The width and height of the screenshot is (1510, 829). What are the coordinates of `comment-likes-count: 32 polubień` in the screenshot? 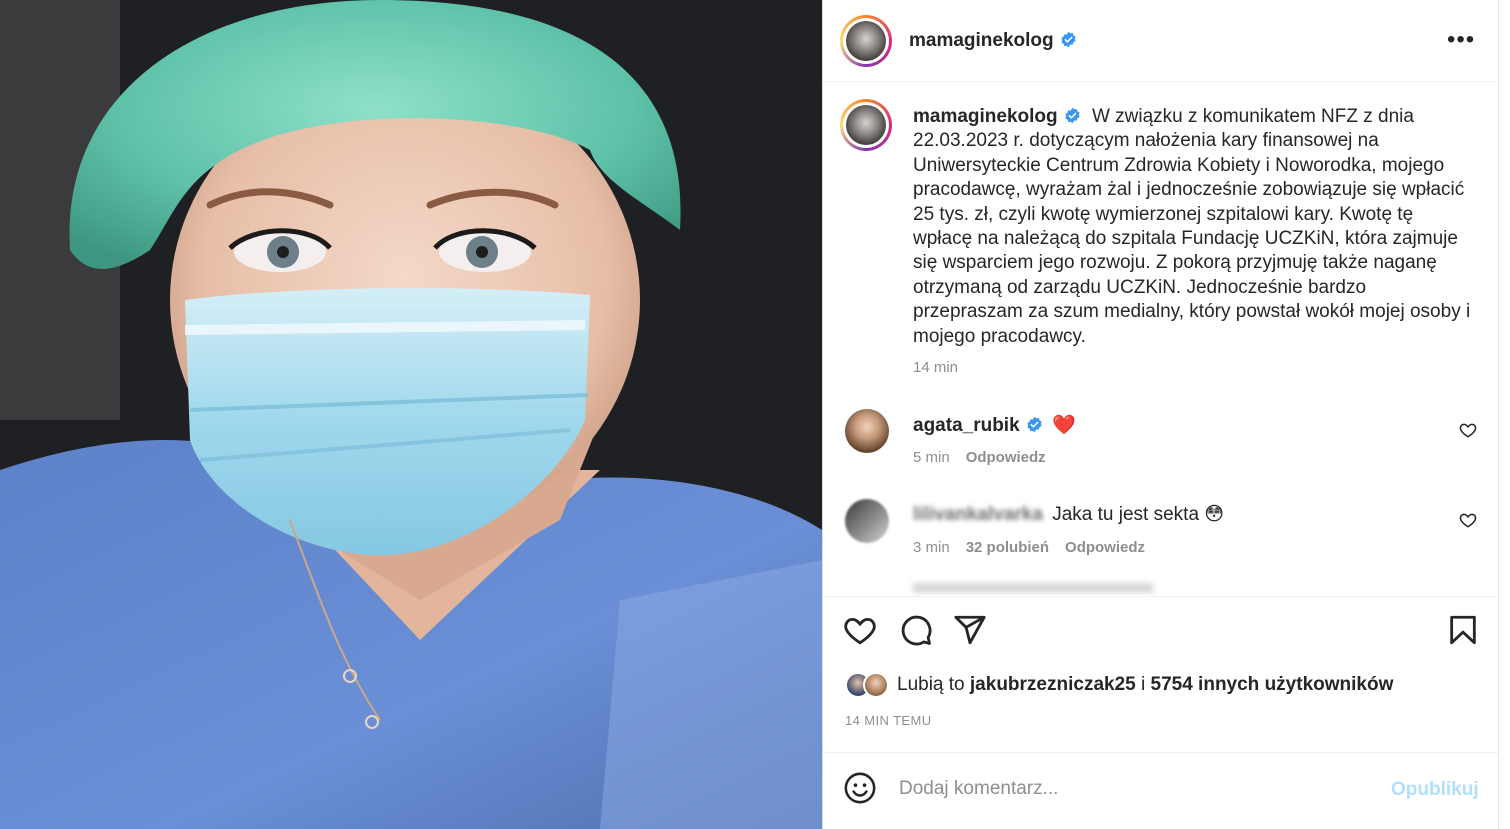 It's located at (1007, 547).